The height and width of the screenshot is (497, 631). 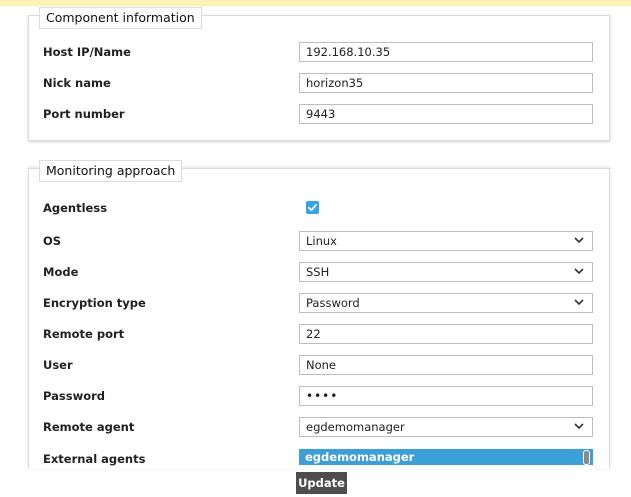 I want to click on host-input: 192.168.10.35, so click(x=446, y=52).